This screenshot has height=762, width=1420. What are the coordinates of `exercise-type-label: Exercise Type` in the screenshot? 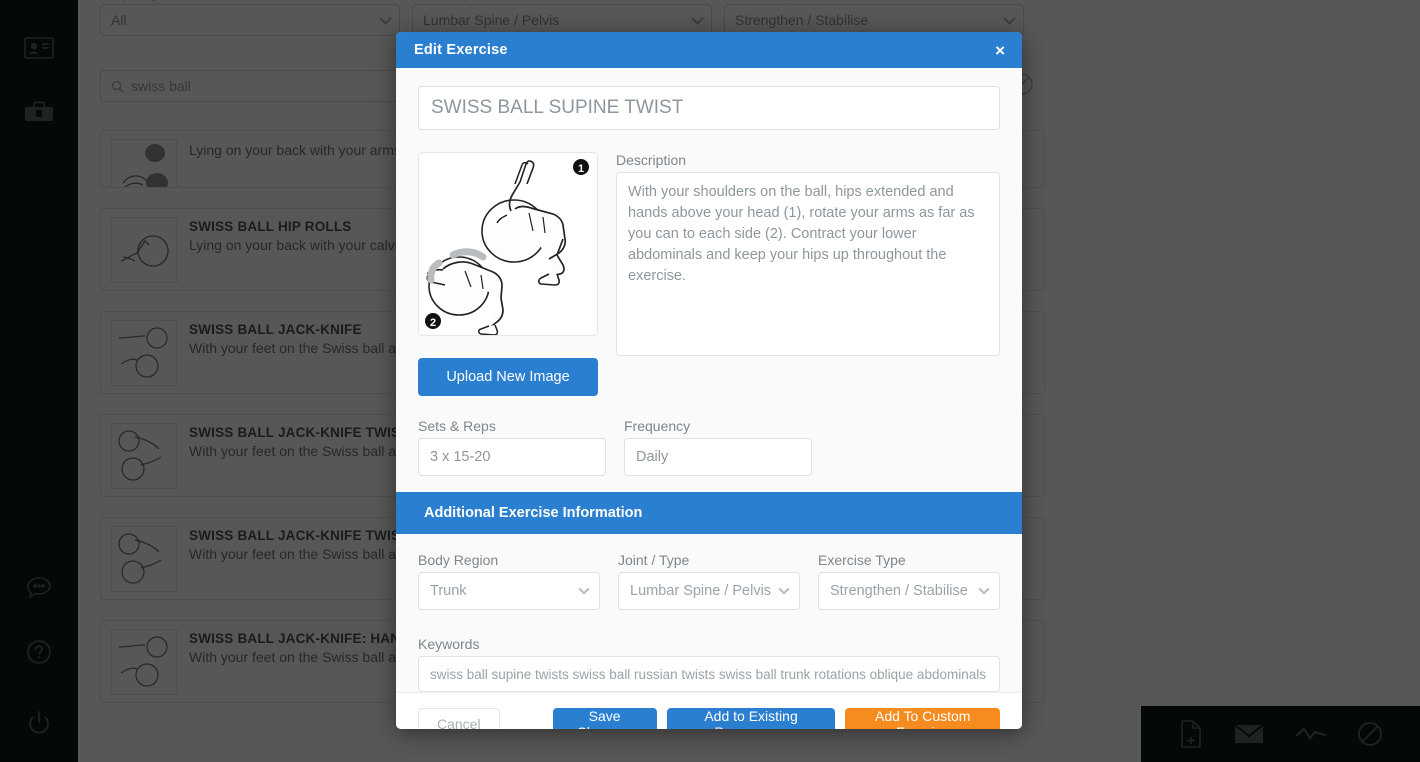 It's located at (862, 560).